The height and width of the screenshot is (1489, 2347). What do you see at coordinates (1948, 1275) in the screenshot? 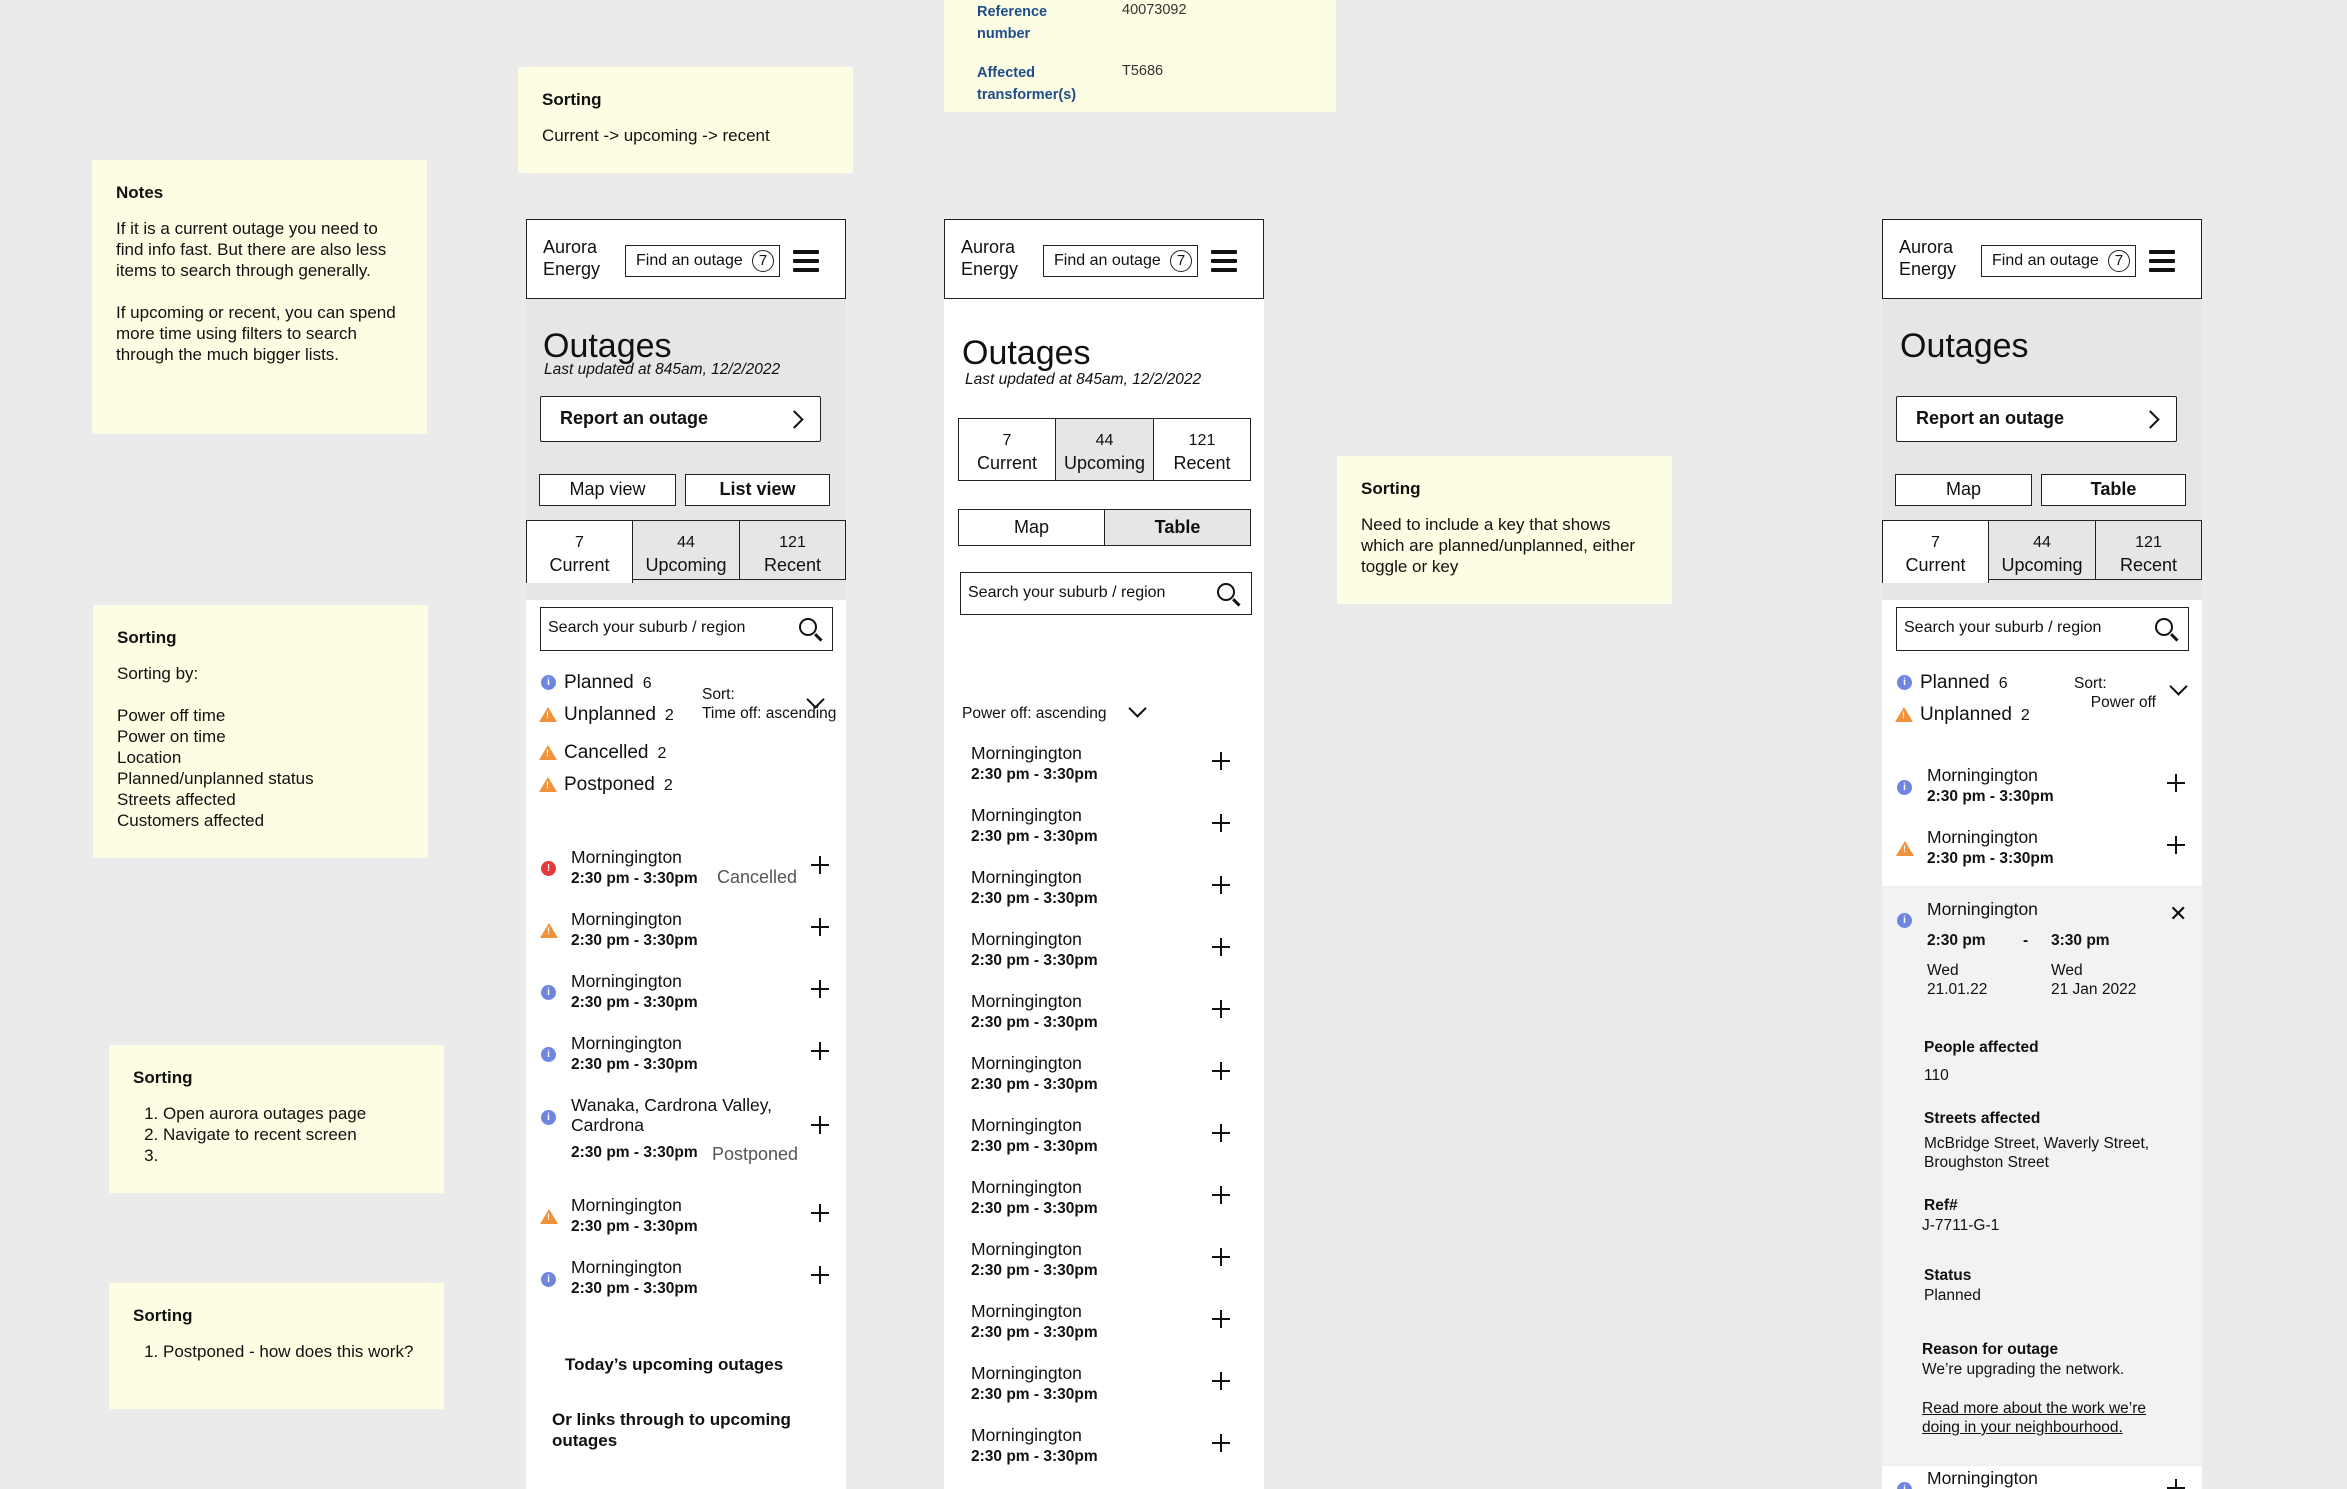
I see `status-label: Status` at bounding box center [1948, 1275].